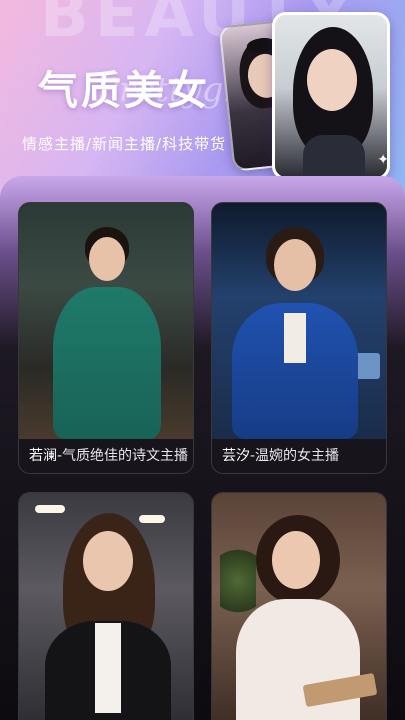 This screenshot has width=405, height=720. I want to click on hero-portrait-front, so click(331, 96).